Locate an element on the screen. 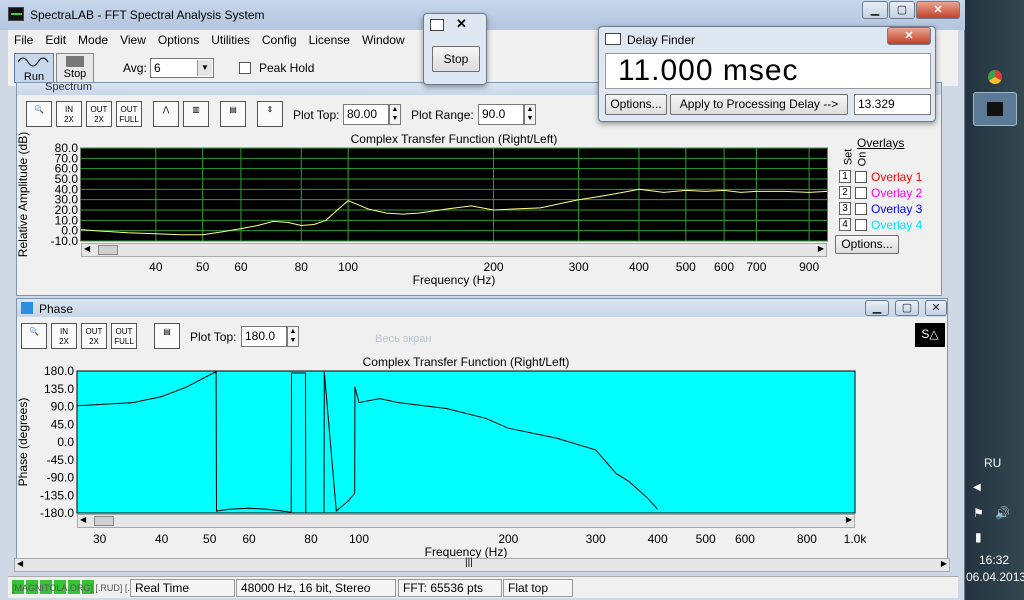 The width and height of the screenshot is (1024, 600). phase-scrollbar: ◀ ▶ is located at coordinates (466, 521).